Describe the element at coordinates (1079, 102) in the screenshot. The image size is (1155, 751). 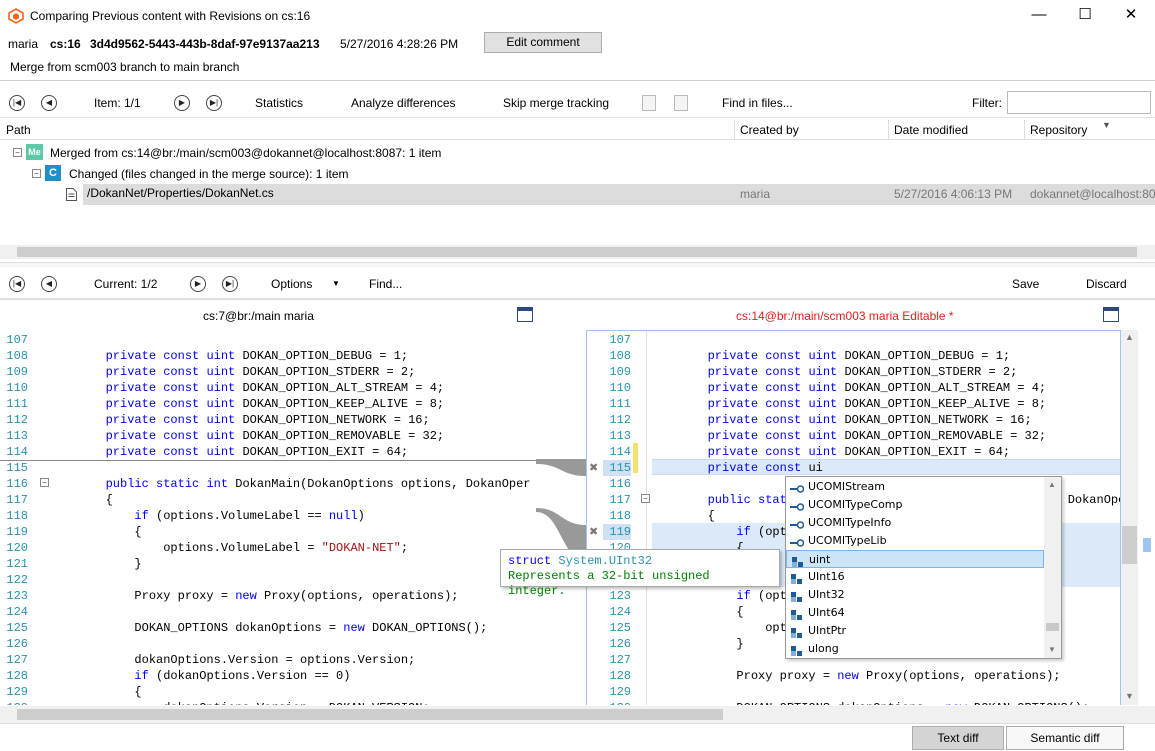
I see `filter-input` at that location.